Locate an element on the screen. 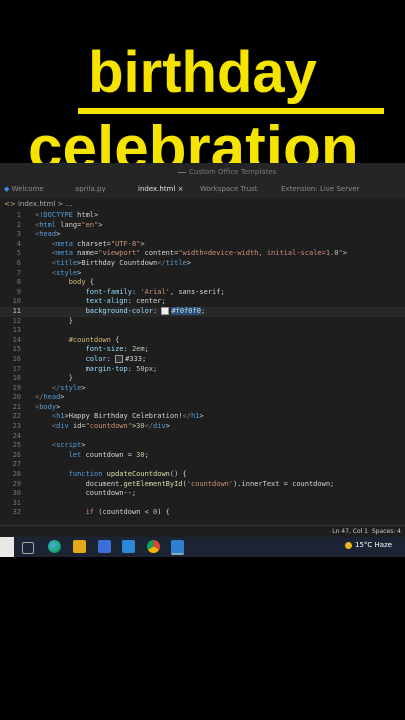 This screenshot has width=405, height=720. code-text: font-family: 'Arial', sans-serif; is located at coordinates (130, 293).